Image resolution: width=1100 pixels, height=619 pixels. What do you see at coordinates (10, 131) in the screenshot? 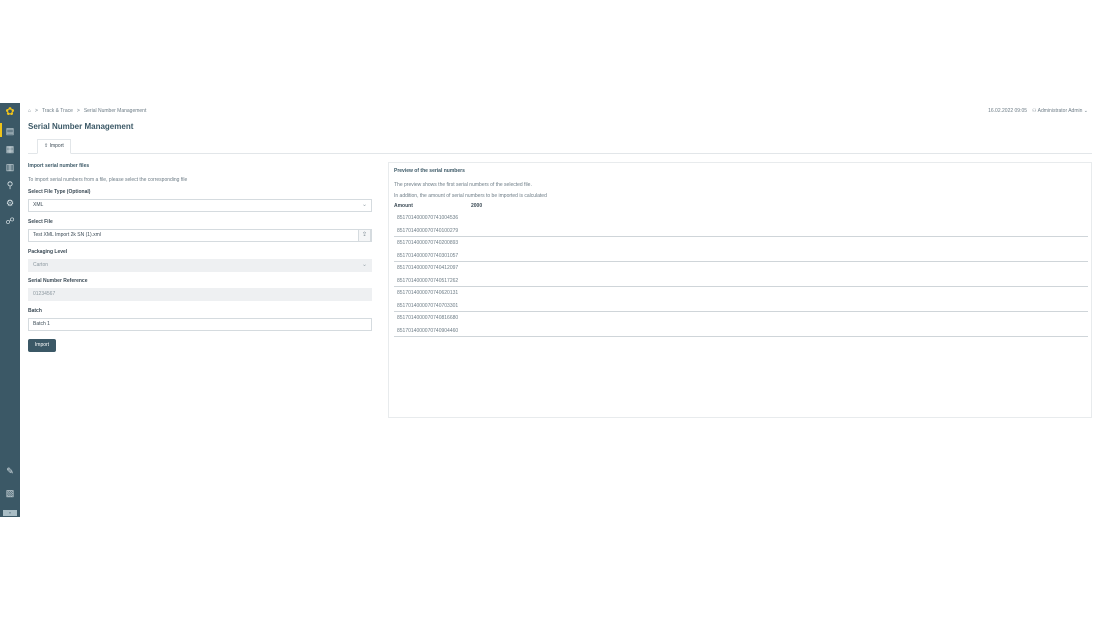
I see `document-icon: ▤` at bounding box center [10, 131].